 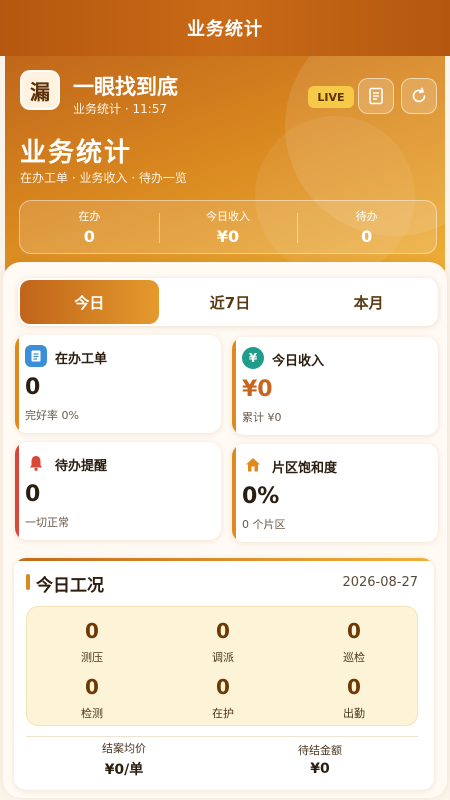 I want to click on work-stat-label: 巡检, so click(x=354, y=657).